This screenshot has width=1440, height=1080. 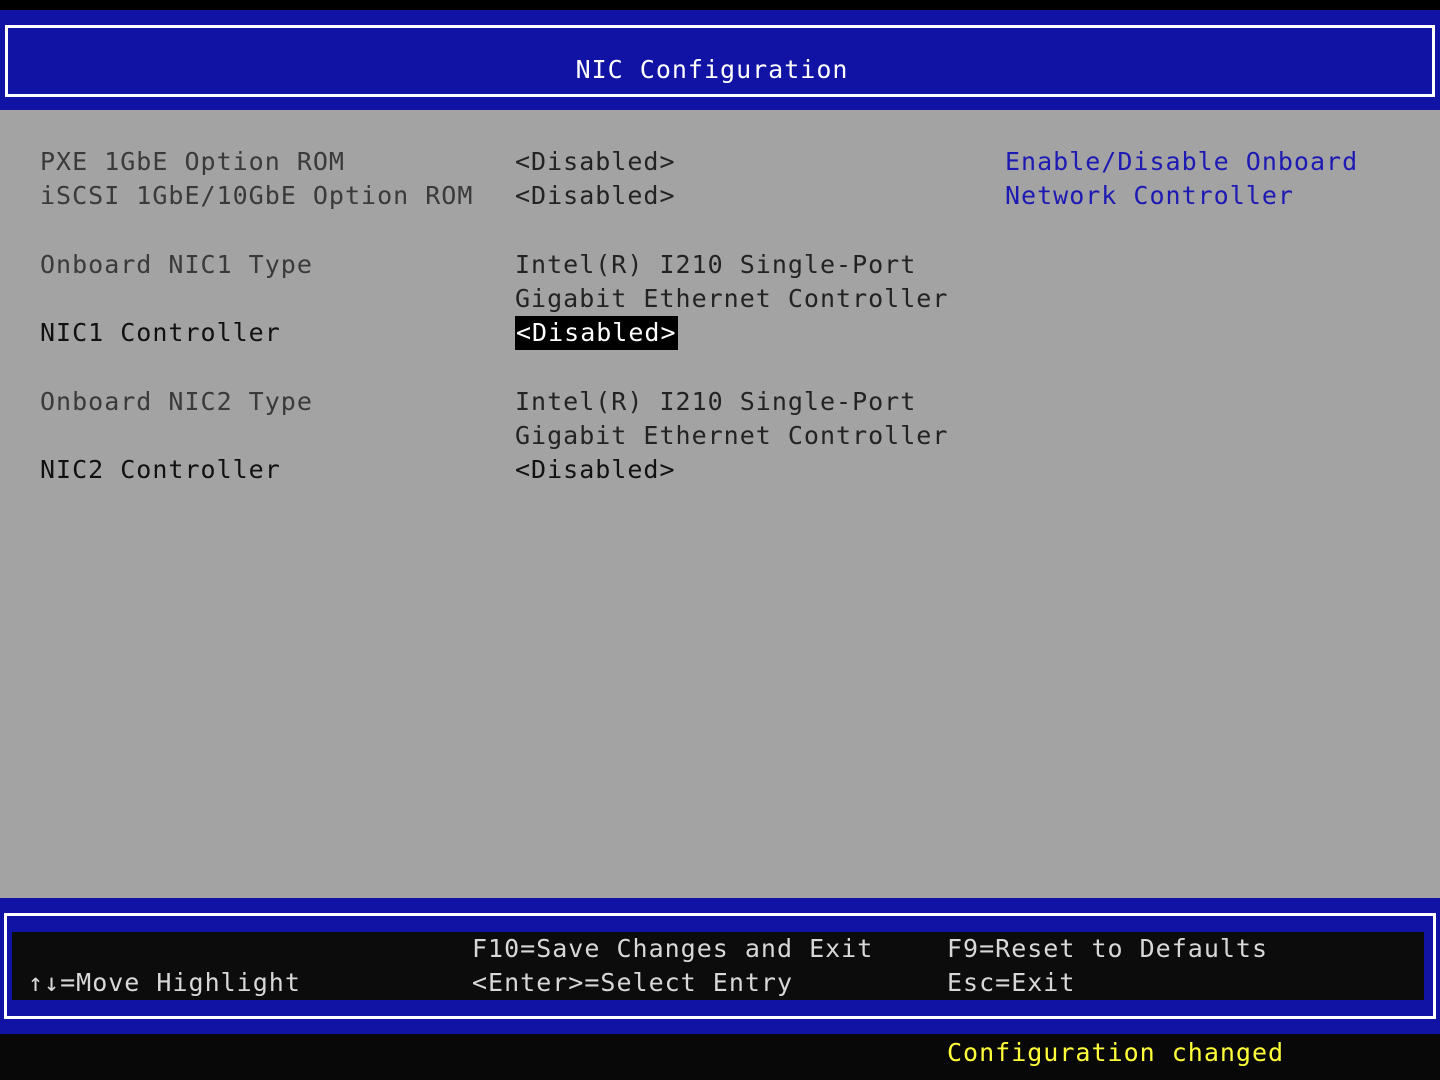 I want to click on help-text-line1: Enable/Disable Onboard, so click(x=1182, y=161).